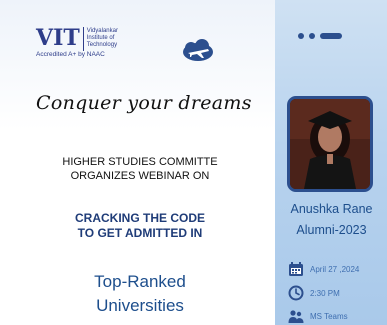  Describe the element at coordinates (70, 54) in the screenshot. I see `accreditation-text: Accredited A+ by NAAC` at that location.